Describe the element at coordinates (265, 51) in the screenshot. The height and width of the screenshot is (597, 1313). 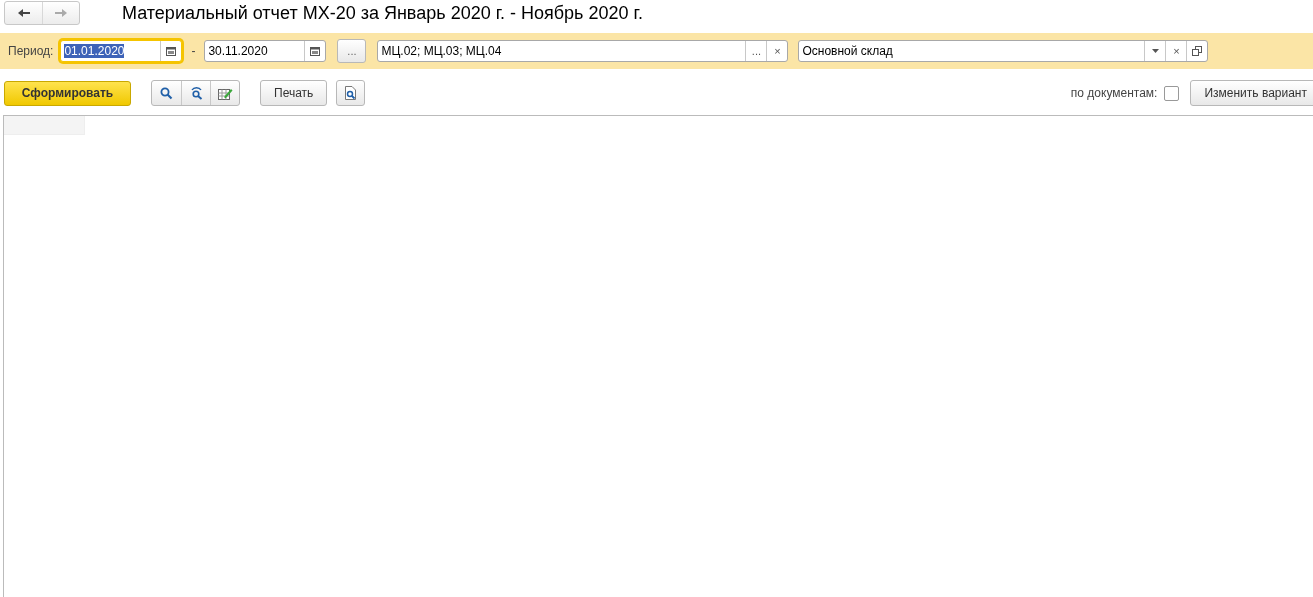
I see `date-to-field: 30.11.2020` at that location.